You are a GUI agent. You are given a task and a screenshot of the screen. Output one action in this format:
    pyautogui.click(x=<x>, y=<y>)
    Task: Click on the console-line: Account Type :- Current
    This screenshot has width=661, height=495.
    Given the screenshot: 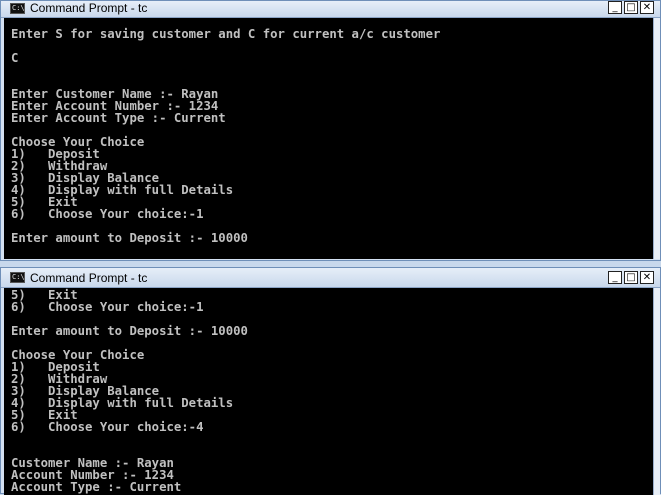 What is the action you would take?
    pyautogui.click(x=96, y=487)
    